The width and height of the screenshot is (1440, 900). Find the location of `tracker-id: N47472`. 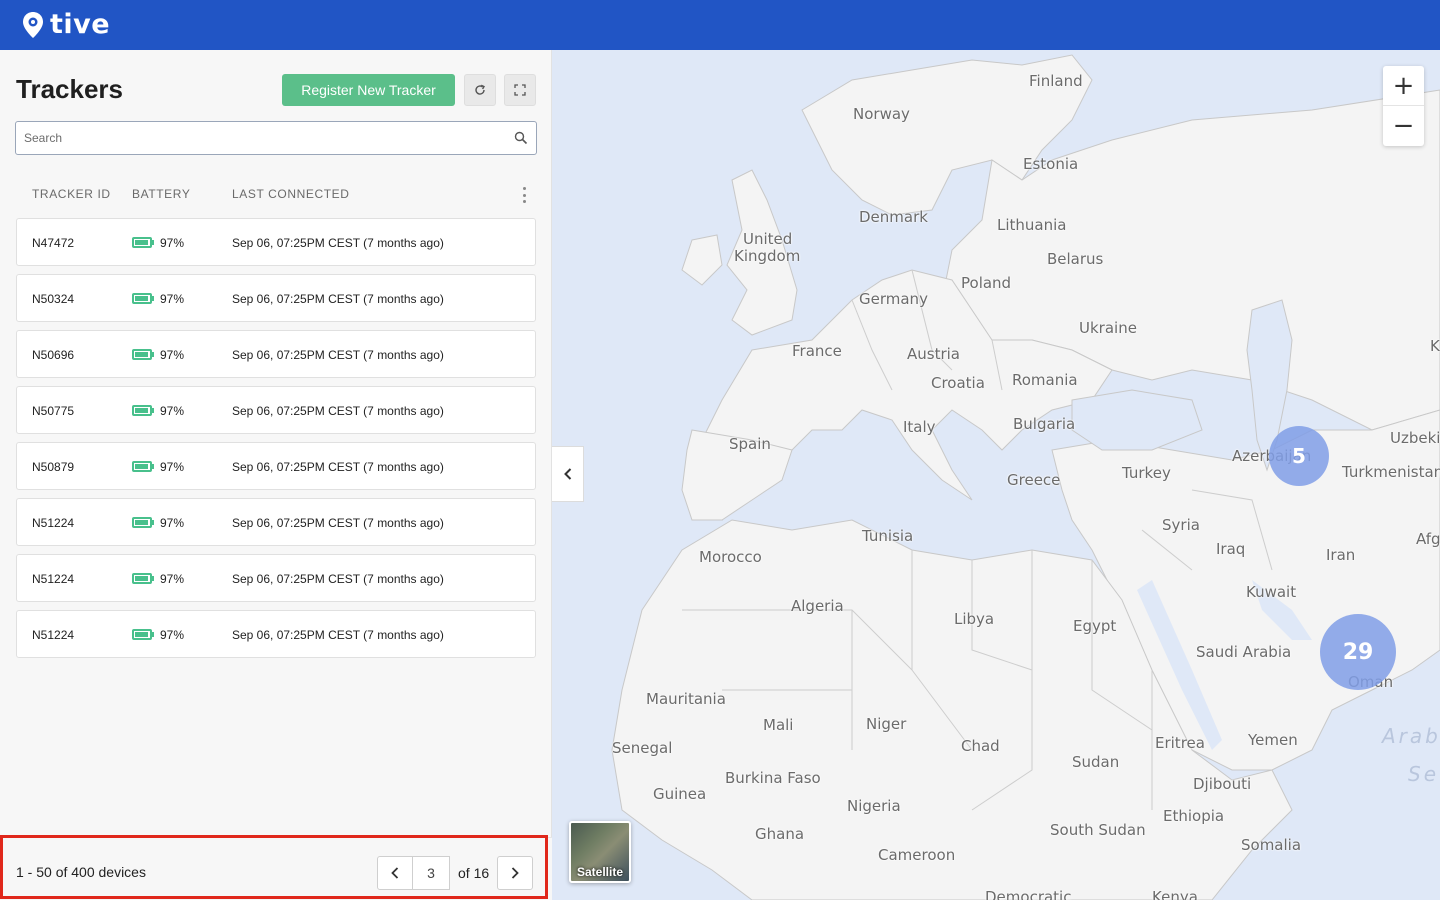

tracker-id: N47472 is located at coordinates (53, 243).